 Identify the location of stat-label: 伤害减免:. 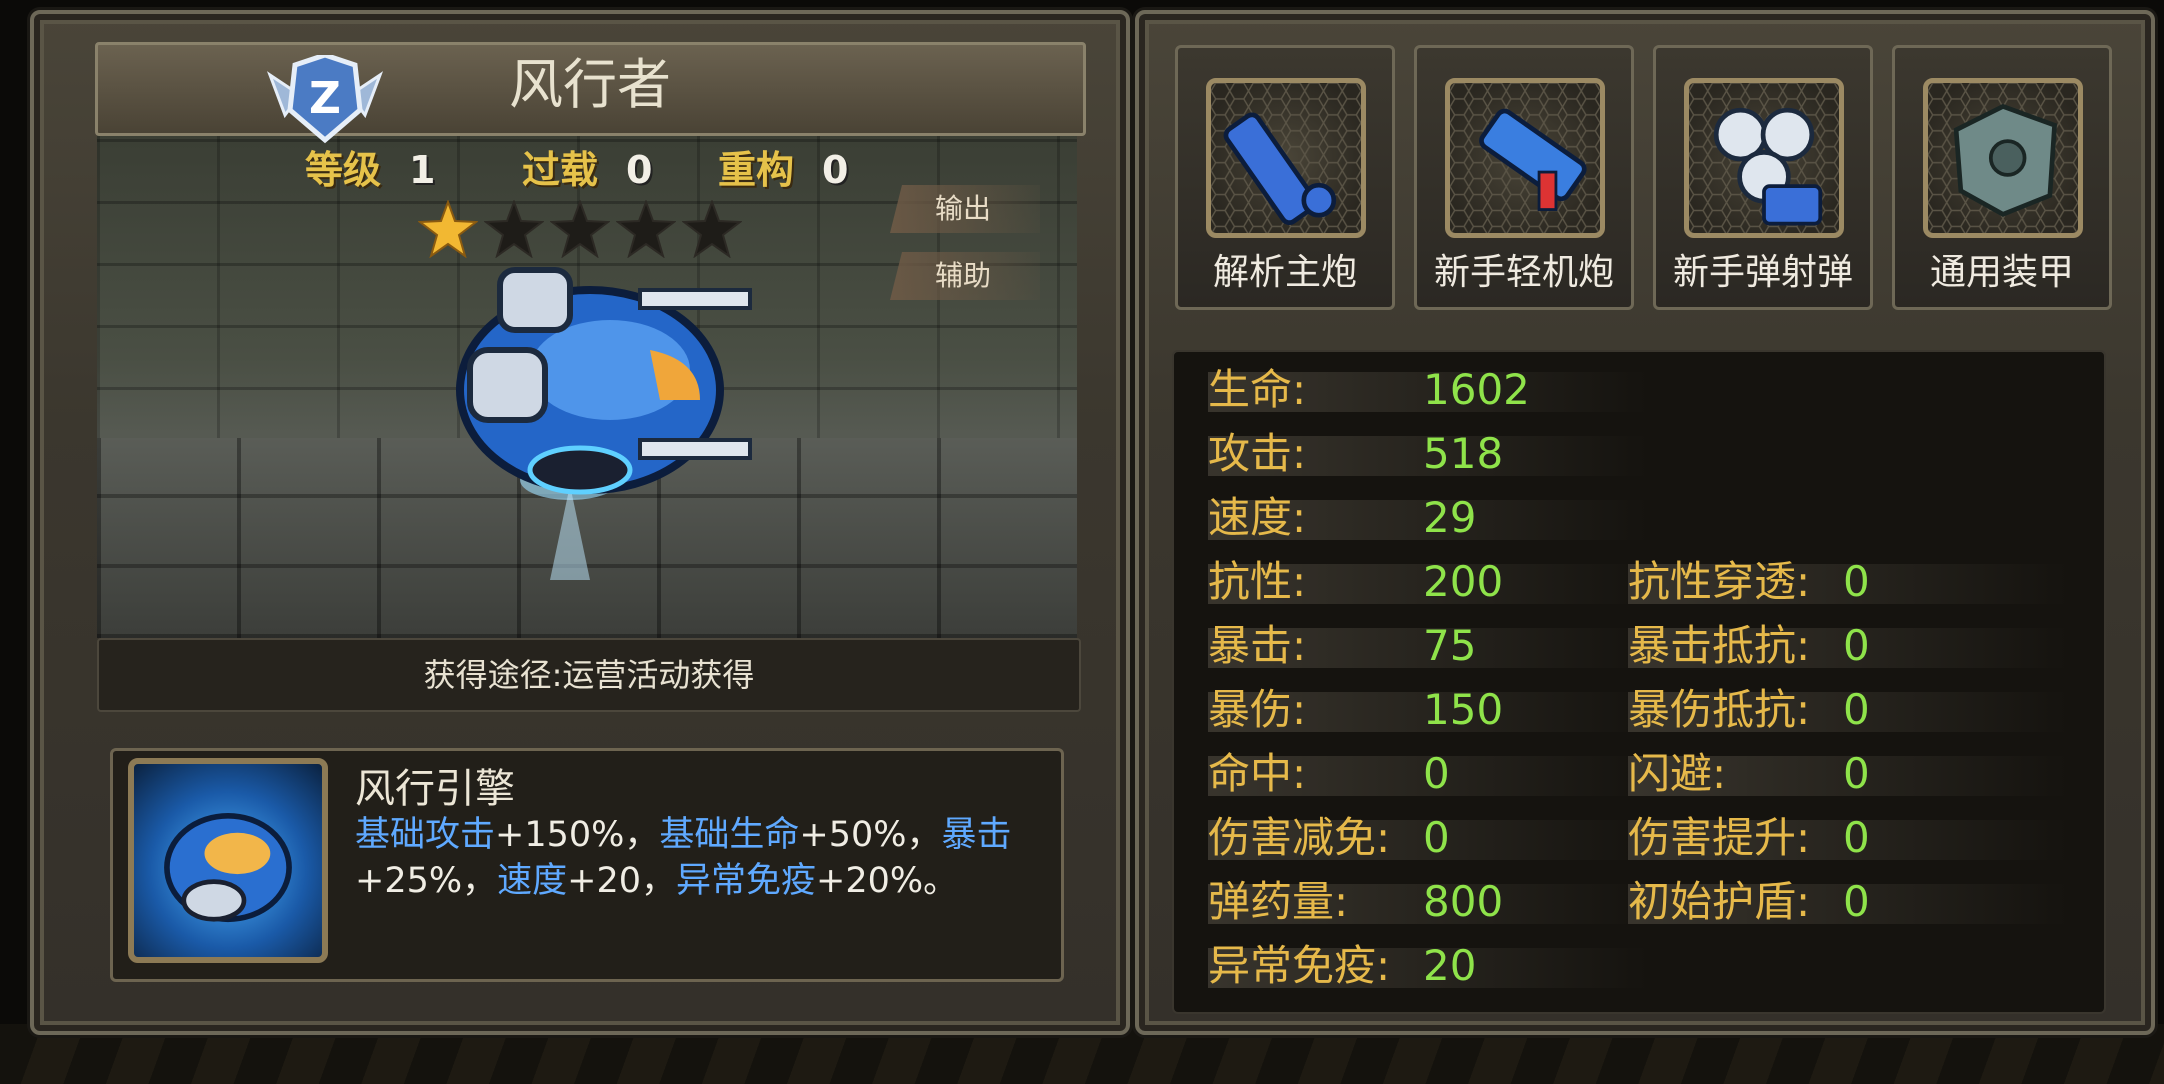
(1299, 837).